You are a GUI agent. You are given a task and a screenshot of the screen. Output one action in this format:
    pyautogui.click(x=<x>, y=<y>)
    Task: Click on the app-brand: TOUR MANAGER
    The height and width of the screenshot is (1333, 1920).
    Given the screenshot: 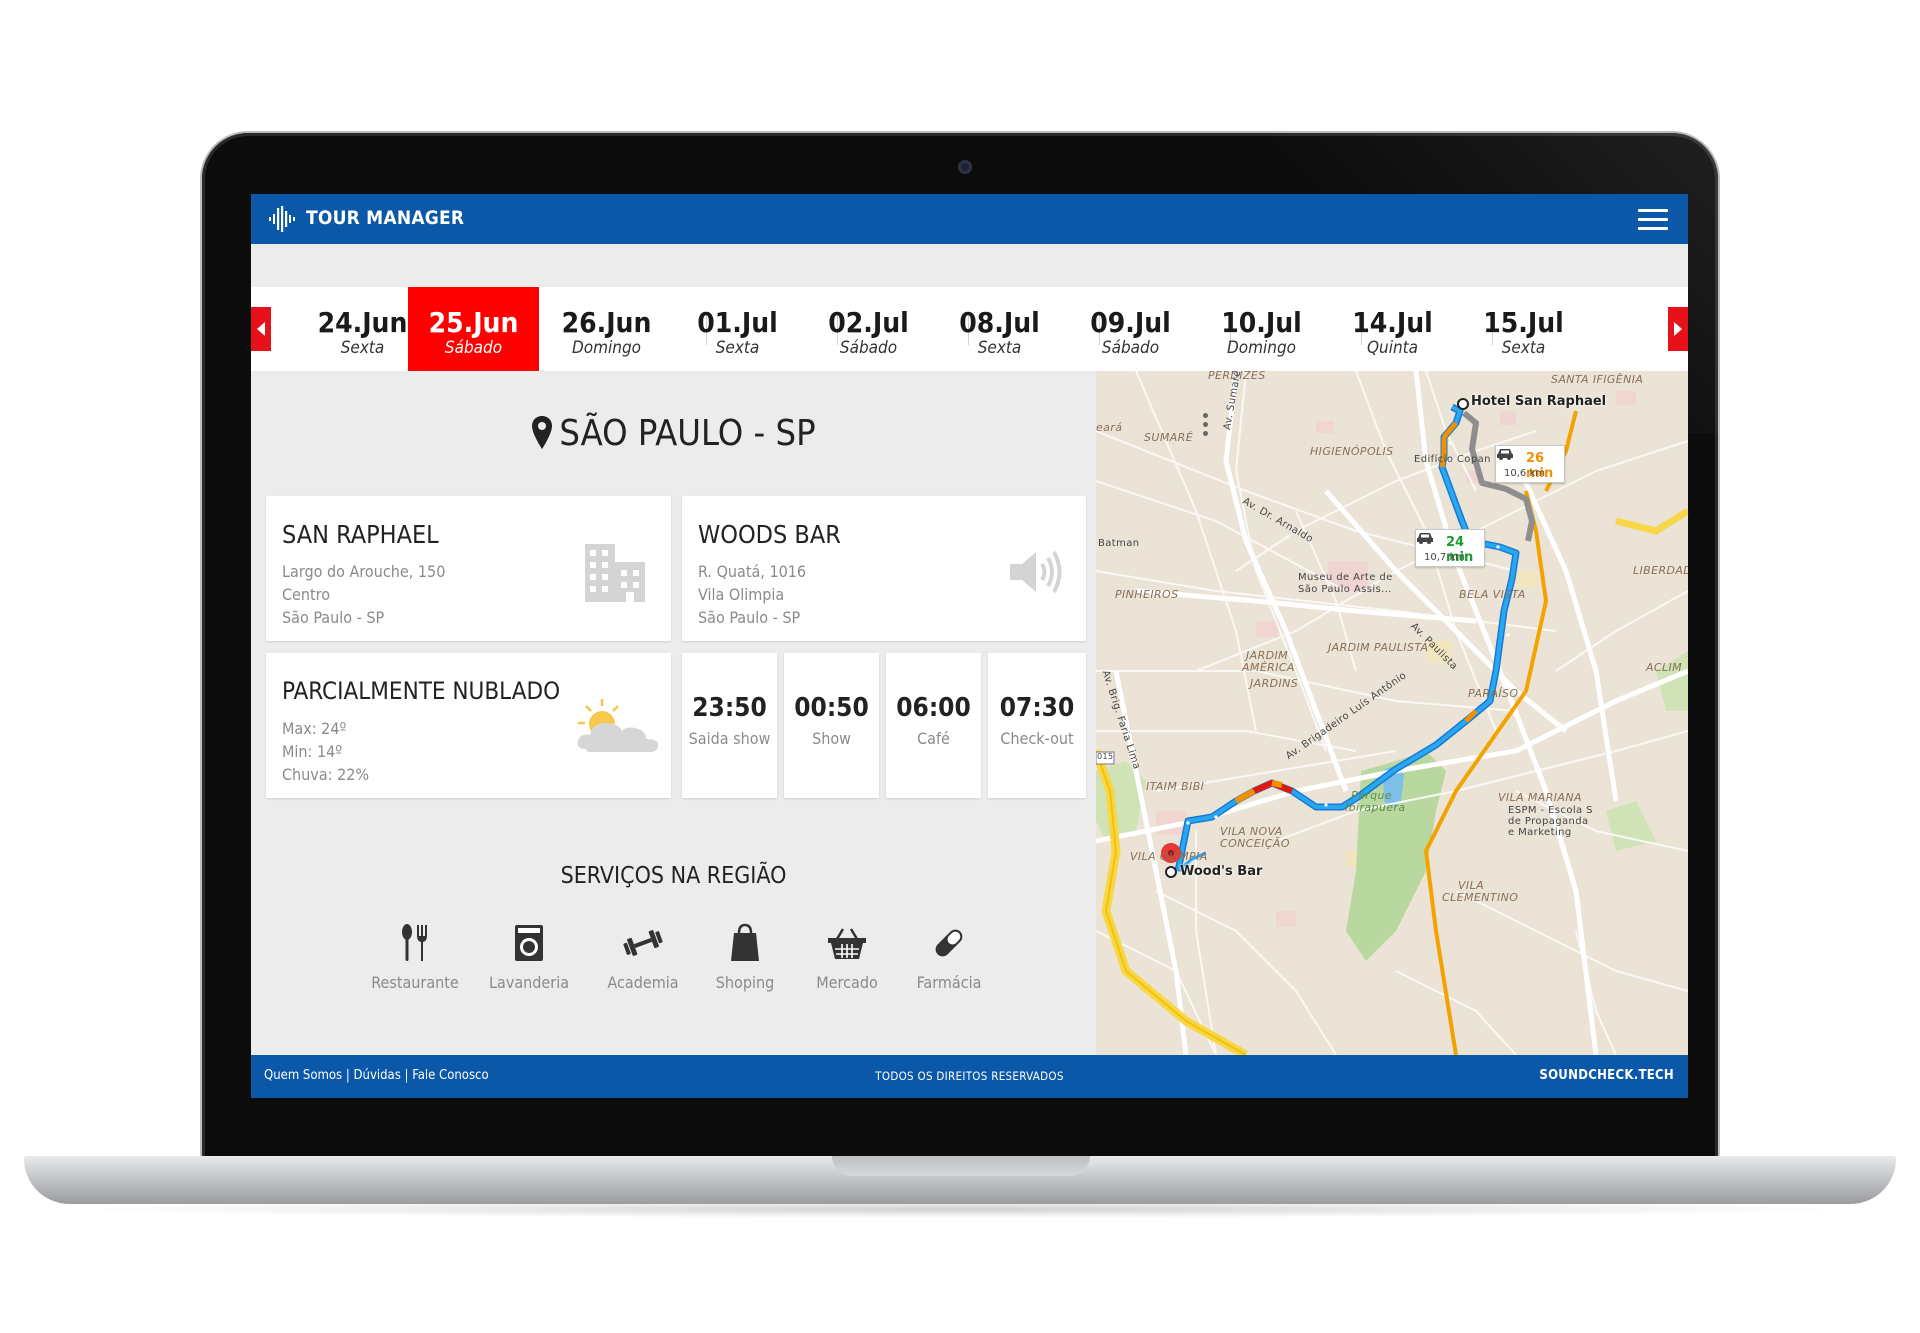 What is the action you would take?
    pyautogui.click(x=385, y=218)
    